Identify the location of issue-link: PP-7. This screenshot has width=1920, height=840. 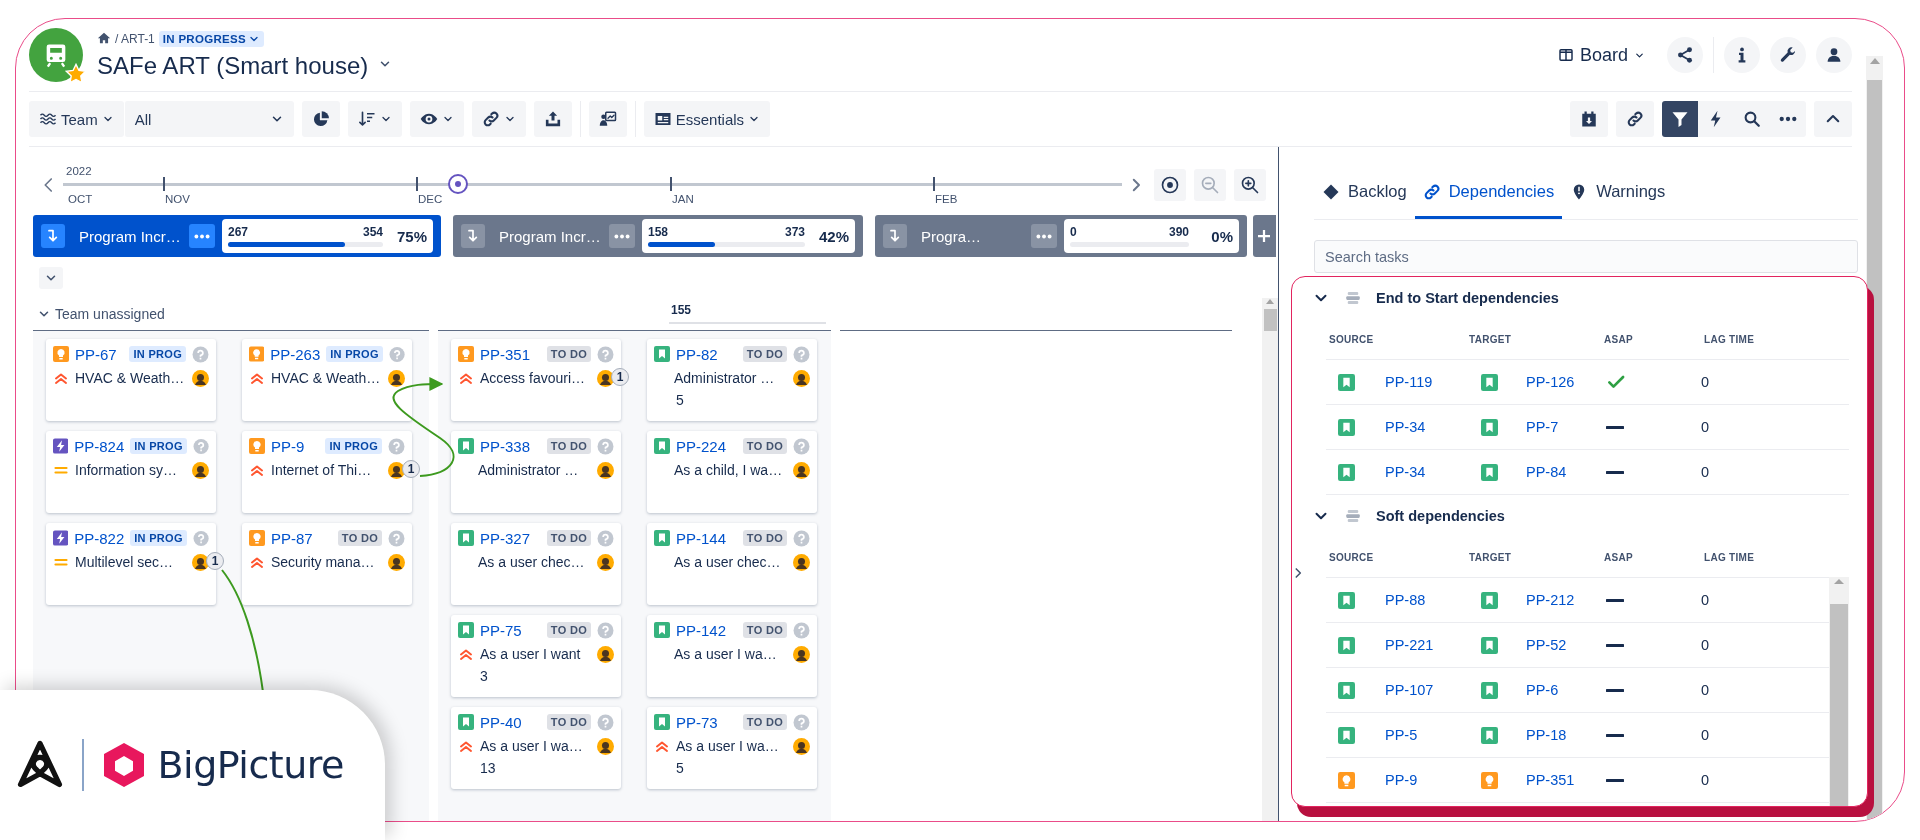
(1566, 427).